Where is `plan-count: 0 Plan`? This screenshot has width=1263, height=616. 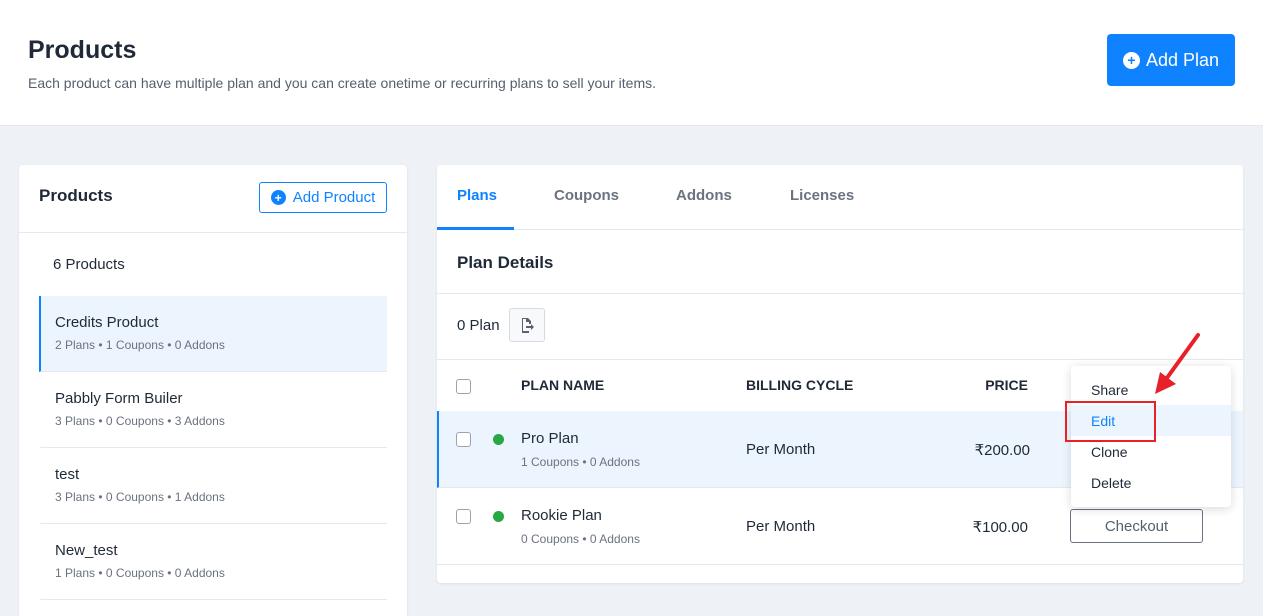 plan-count: 0 Plan is located at coordinates (478, 325).